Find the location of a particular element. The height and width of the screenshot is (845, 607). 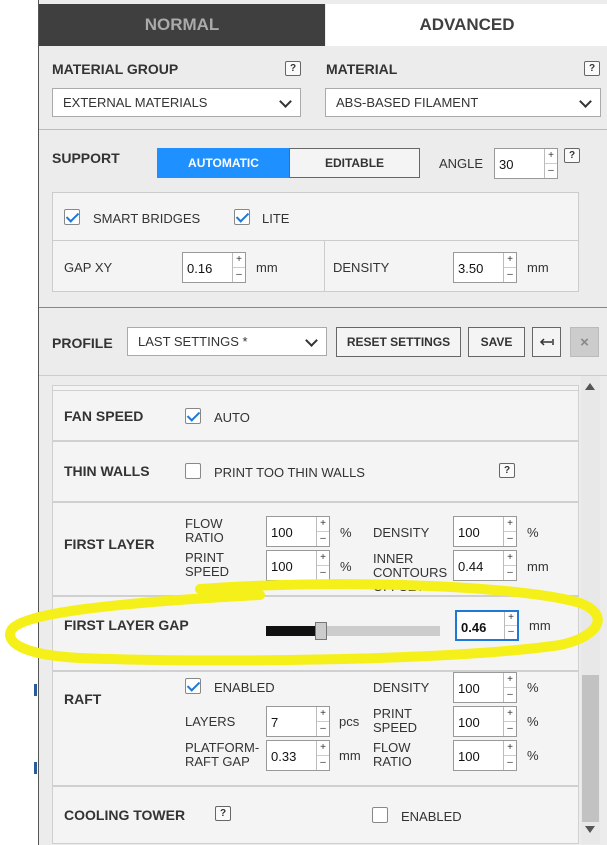

material-group-label: MATERIAL GROUP is located at coordinates (115, 69).